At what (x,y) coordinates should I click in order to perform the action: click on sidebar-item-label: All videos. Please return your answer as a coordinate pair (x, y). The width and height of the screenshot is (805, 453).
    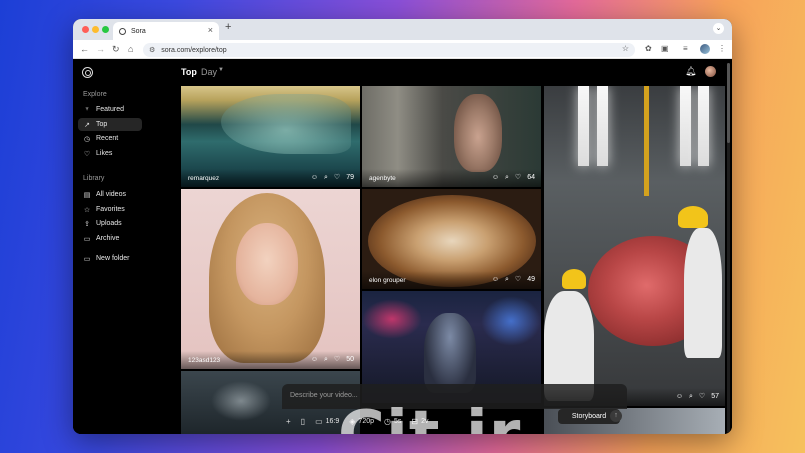
    Looking at the image, I should click on (111, 194).